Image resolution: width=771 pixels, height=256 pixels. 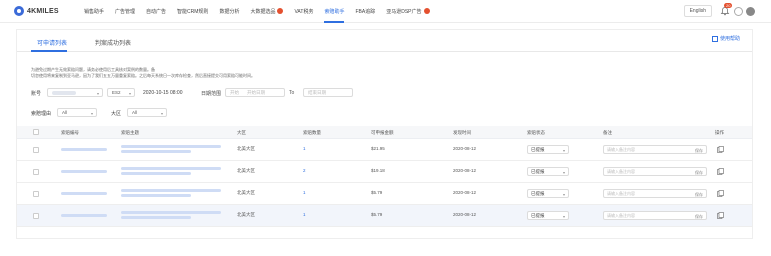 What do you see at coordinates (404, 11) in the screenshot?
I see `nav-item-label: 亚马逊DSP广告` at bounding box center [404, 11].